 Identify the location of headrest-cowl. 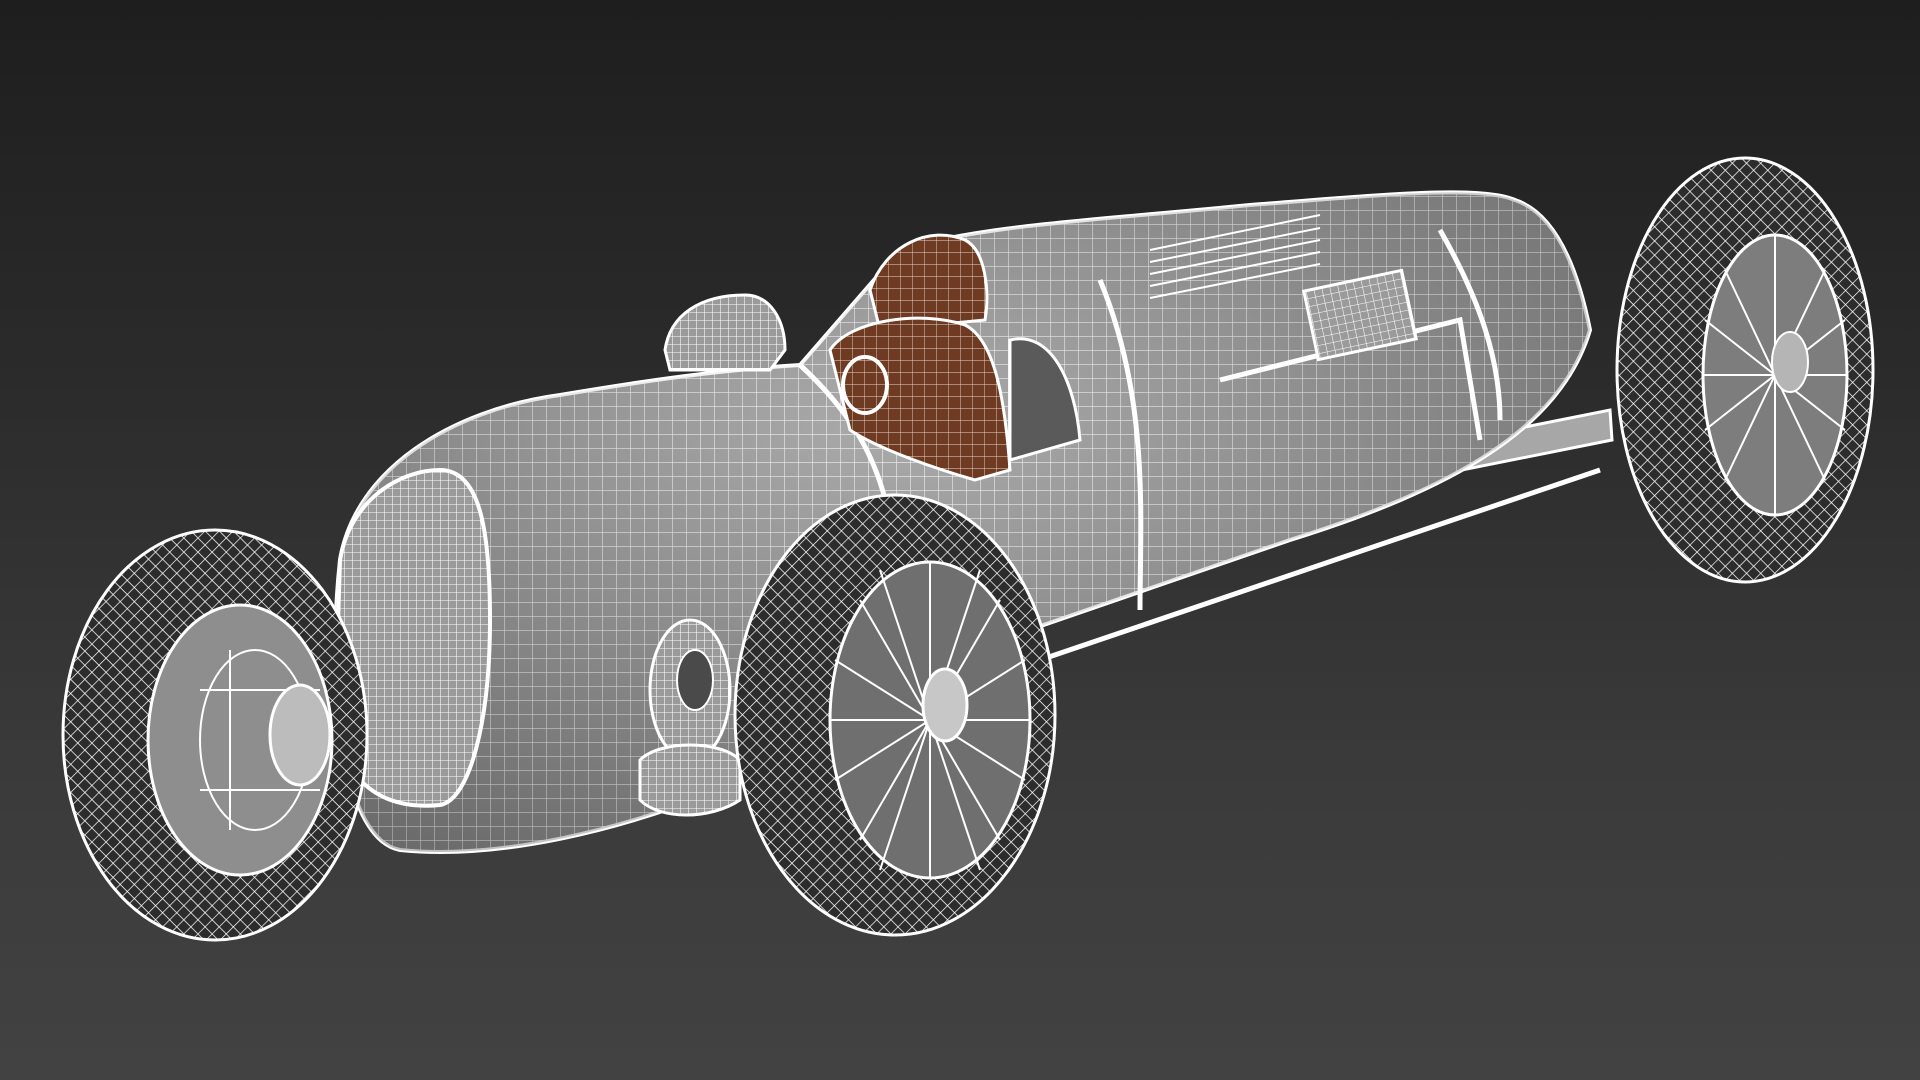
(928, 282).